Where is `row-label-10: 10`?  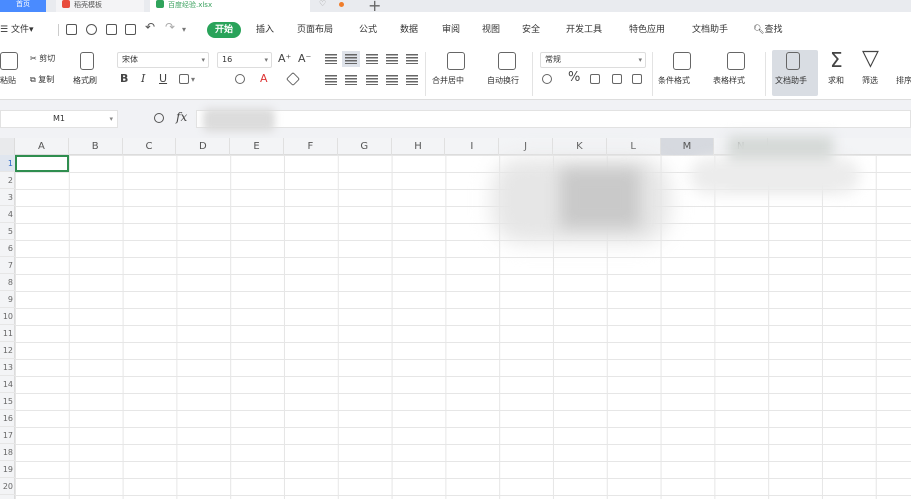
row-label-10: 10 is located at coordinates (7, 316).